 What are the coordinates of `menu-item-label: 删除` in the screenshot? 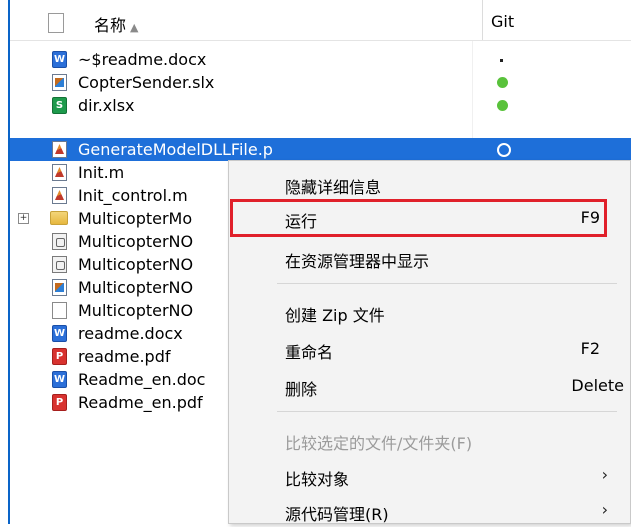 It's located at (301, 389).